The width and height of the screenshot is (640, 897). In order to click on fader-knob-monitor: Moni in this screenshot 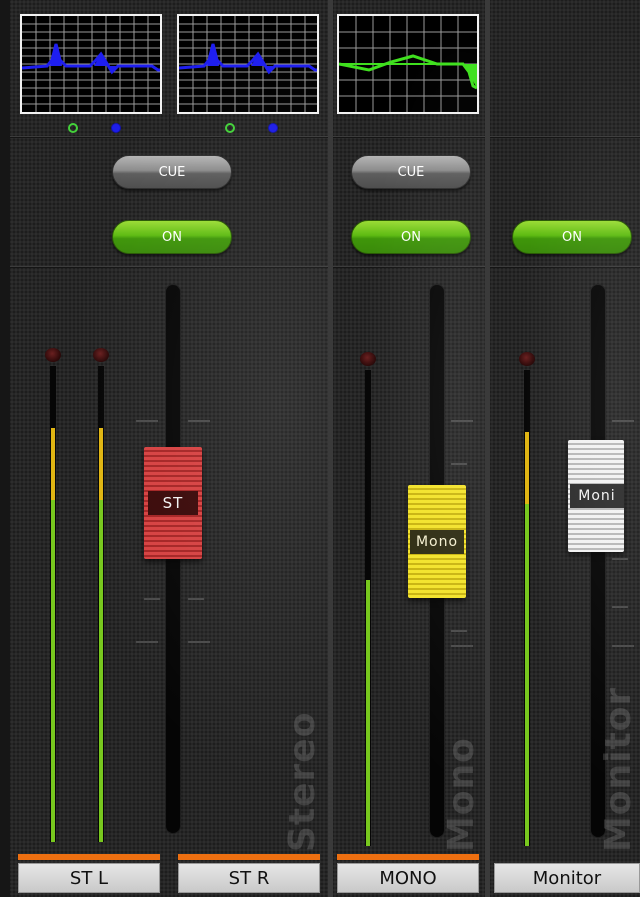, I will do `click(596, 496)`.